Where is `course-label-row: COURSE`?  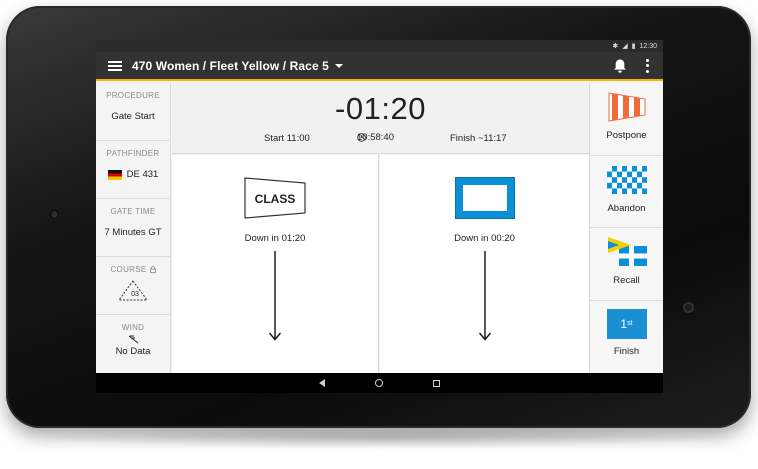
course-label-row: COURSE is located at coordinates (133, 269).